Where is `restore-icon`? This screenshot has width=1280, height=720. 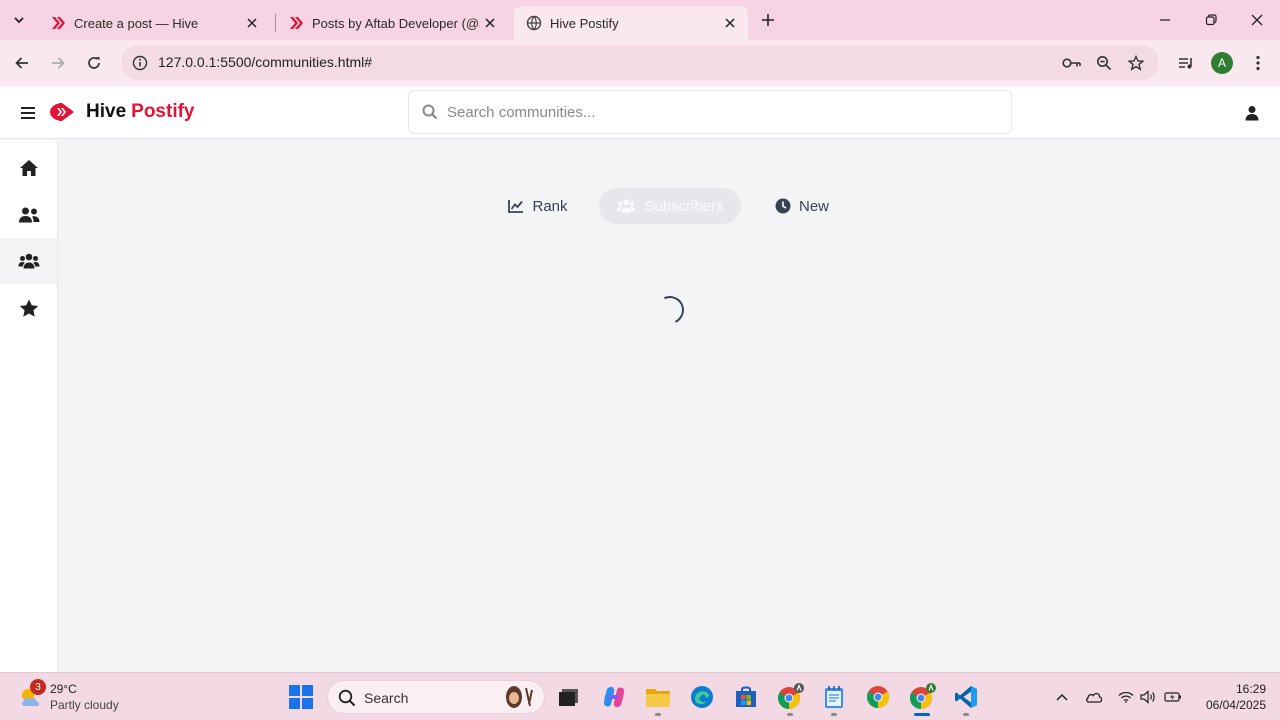
restore-icon is located at coordinates (1211, 20).